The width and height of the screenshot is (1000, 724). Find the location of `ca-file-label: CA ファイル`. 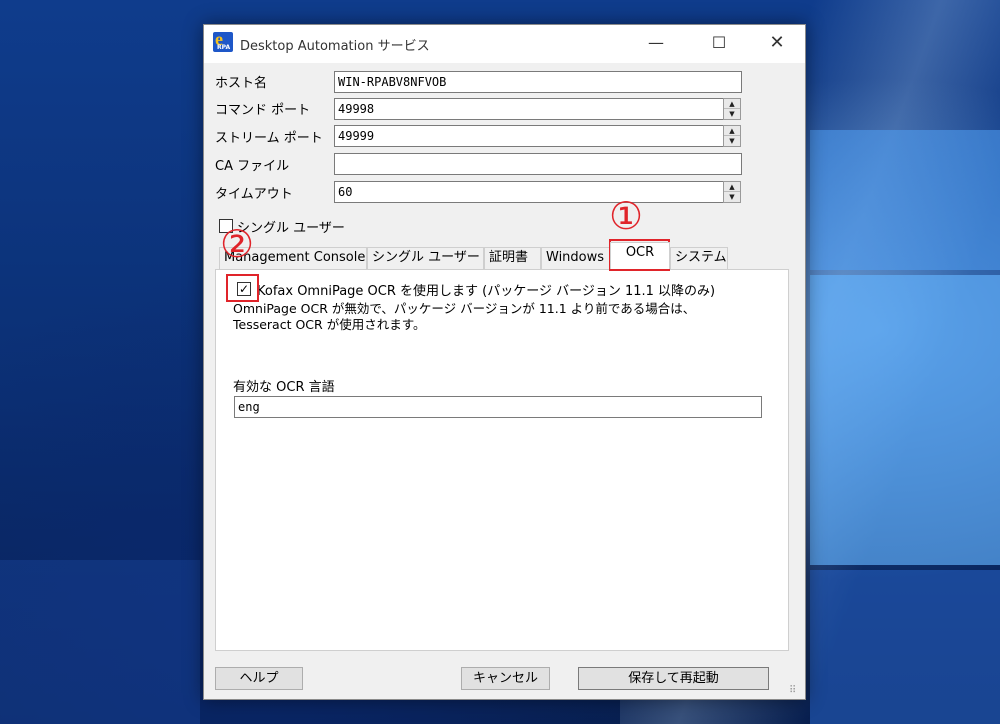

ca-file-label: CA ファイル is located at coordinates (252, 166).